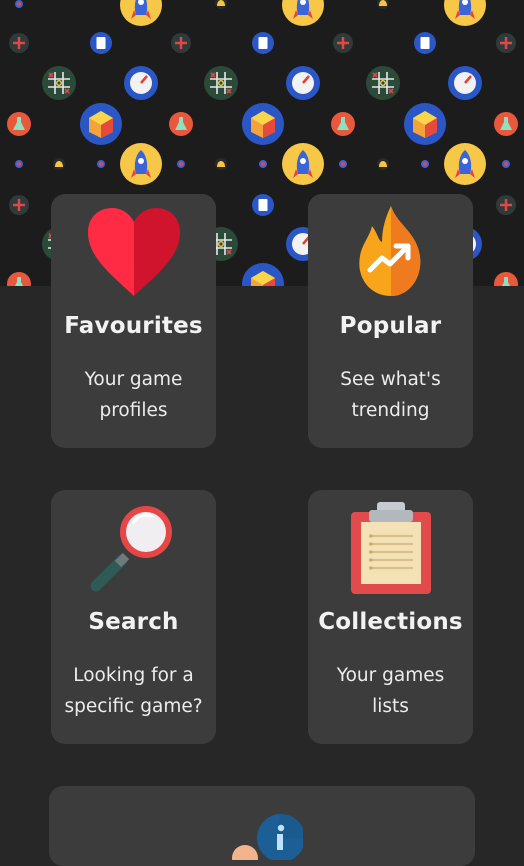  I want to click on collections-title: Collections, so click(390, 622).